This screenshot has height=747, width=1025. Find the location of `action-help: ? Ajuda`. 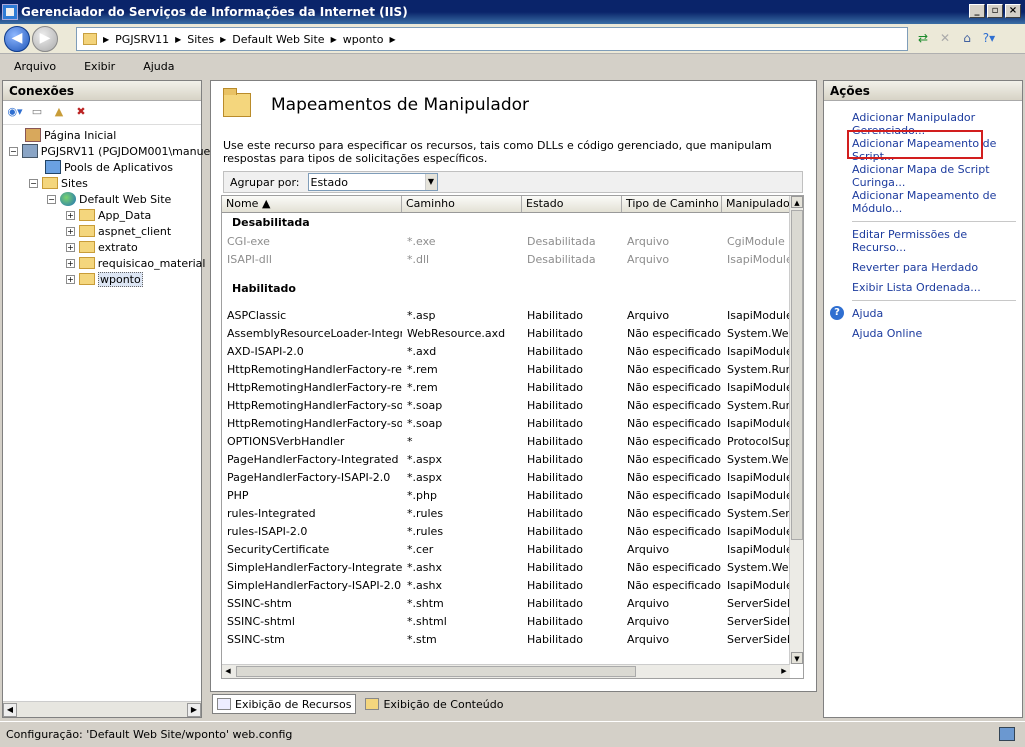

action-help: ? Ajuda is located at coordinates (926, 313).